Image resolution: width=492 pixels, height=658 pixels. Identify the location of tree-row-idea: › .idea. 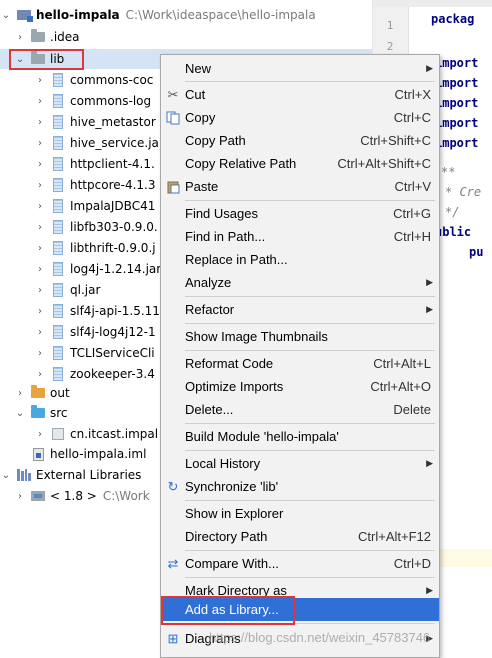
(193, 37).